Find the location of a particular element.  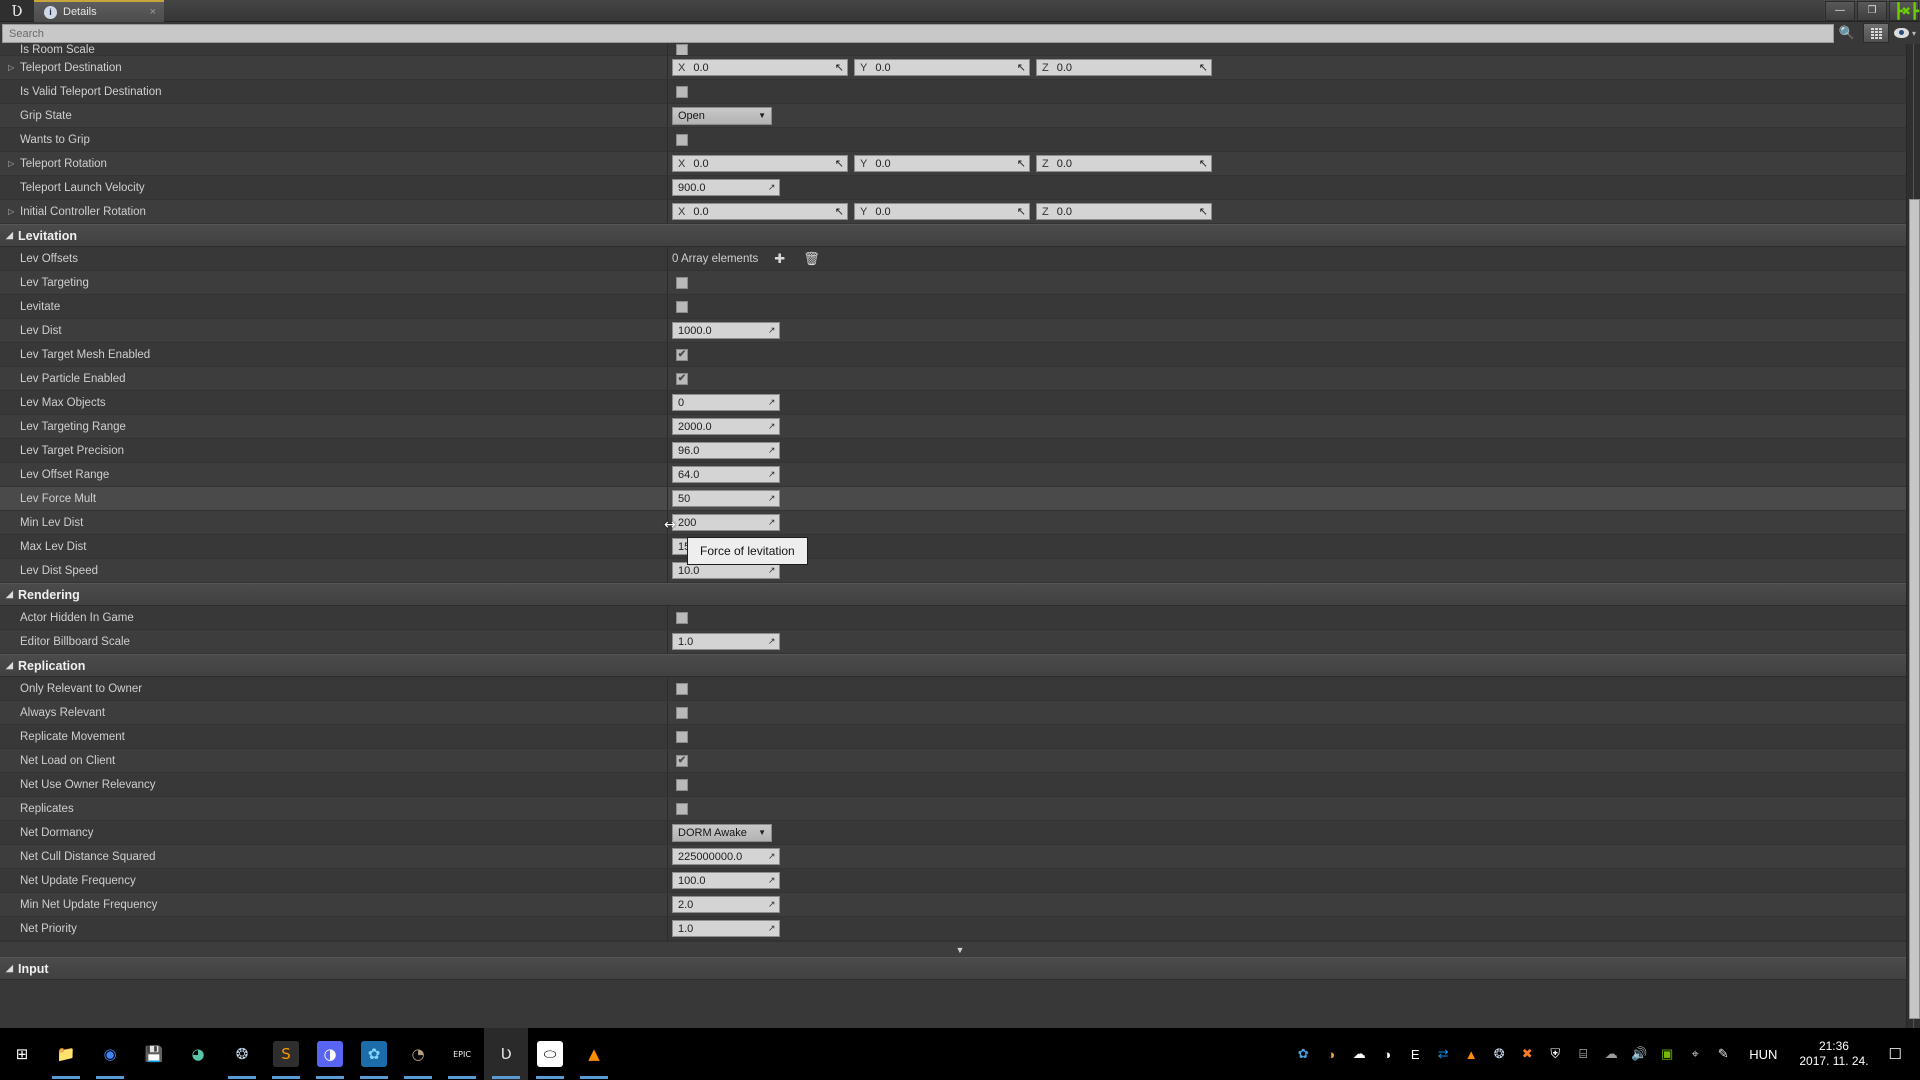

section-header-rendering: ◢ Rendering is located at coordinates (960, 594).